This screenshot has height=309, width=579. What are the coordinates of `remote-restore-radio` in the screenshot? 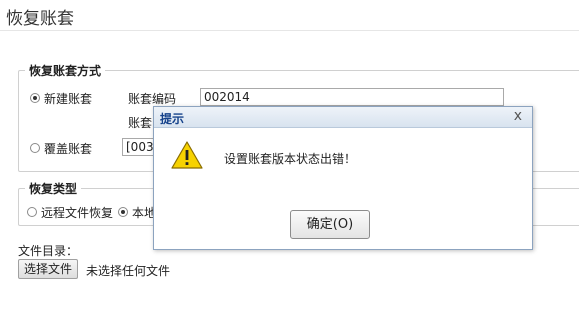 It's located at (32, 212).